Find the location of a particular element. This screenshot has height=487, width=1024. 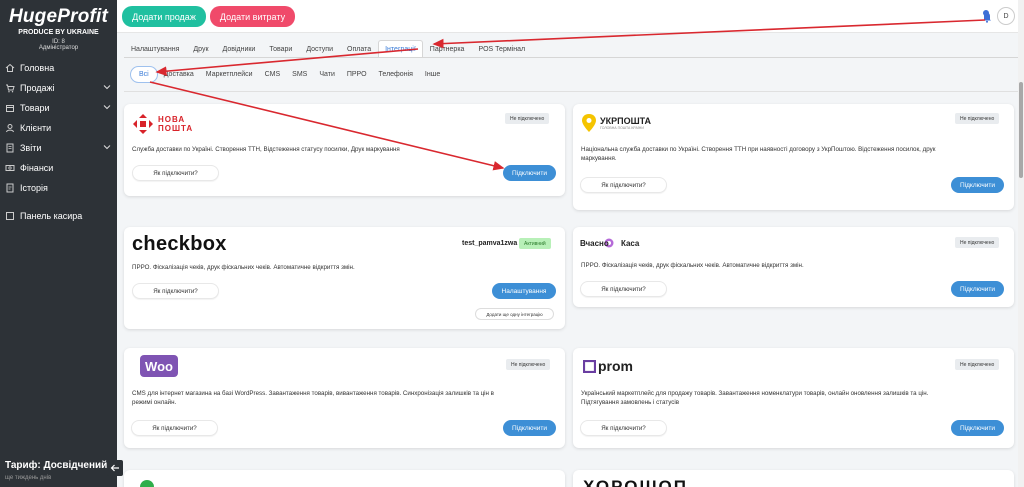

sidebar-item-label: Панель касира is located at coordinates (51, 216).